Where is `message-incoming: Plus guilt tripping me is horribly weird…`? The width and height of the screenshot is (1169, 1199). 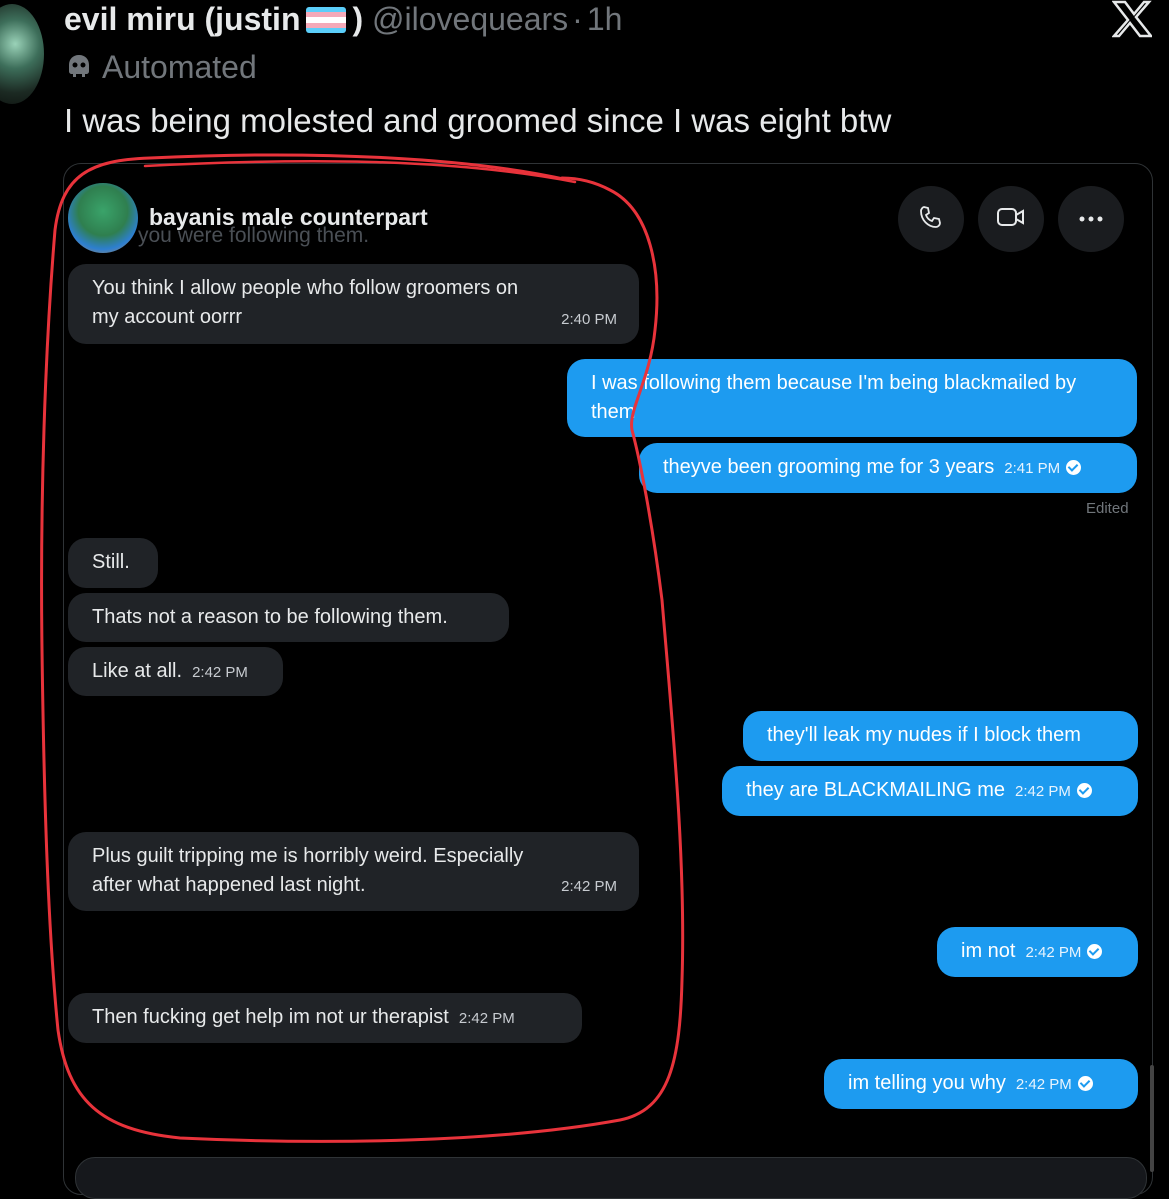
message-incoming: Plus guilt tripping me is horribly weird… is located at coordinates (353, 871).